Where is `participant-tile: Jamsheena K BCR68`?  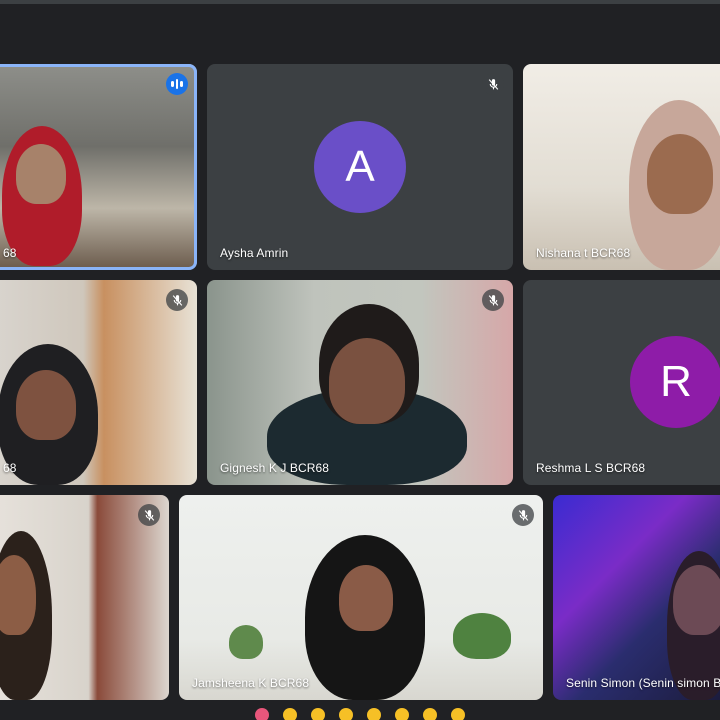
participant-tile: Jamsheena K BCR68 is located at coordinates (361, 597).